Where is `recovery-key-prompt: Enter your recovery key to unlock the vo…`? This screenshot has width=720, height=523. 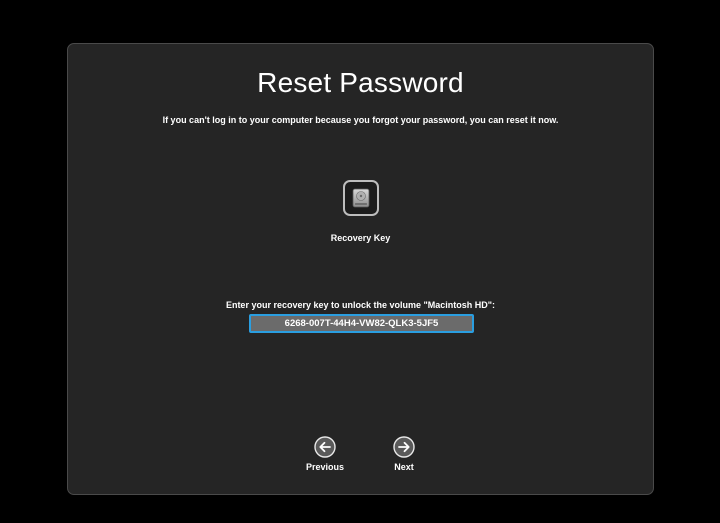
recovery-key-prompt: Enter your recovery key to unlock the vo… is located at coordinates (360, 305).